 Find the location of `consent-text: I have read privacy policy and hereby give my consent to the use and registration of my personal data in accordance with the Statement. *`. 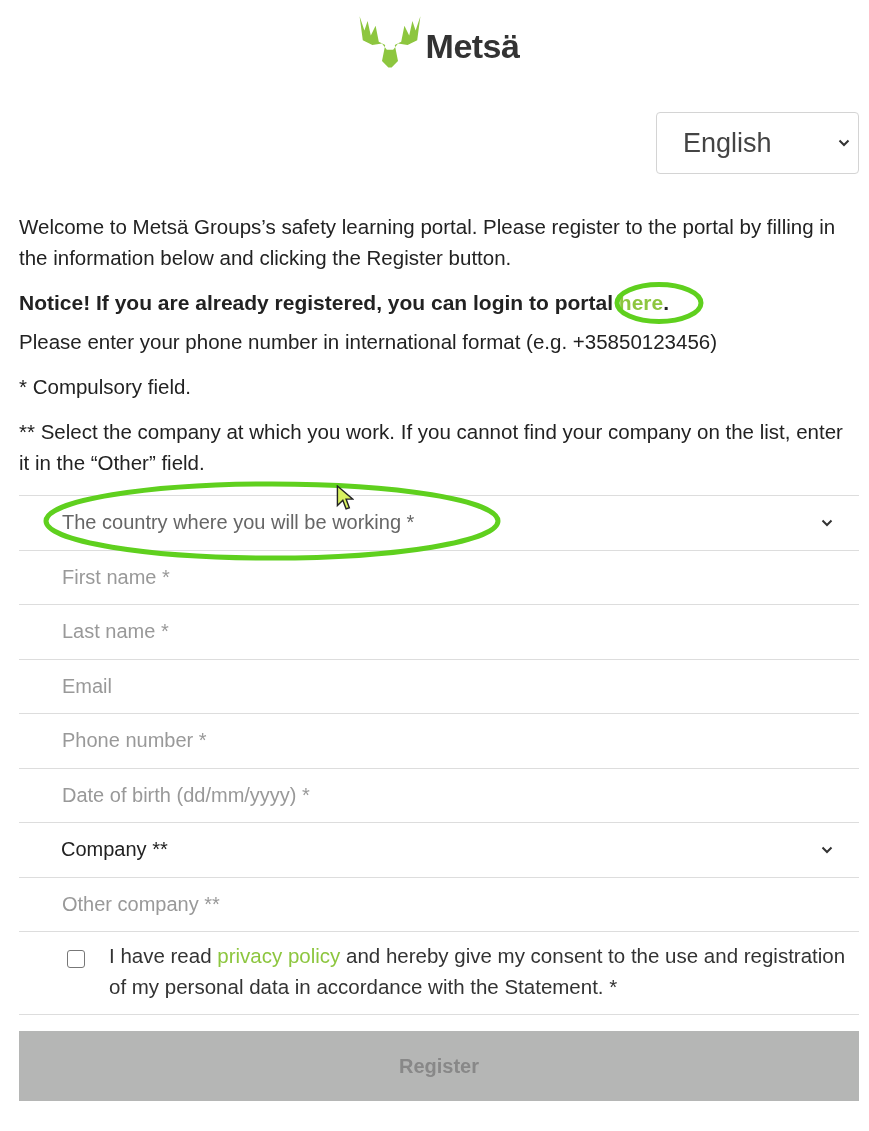

consent-text: I have read privacy policy and hereby give my consent to the use and registration of my personal data in accordance with the Statement. * is located at coordinates (478, 971).